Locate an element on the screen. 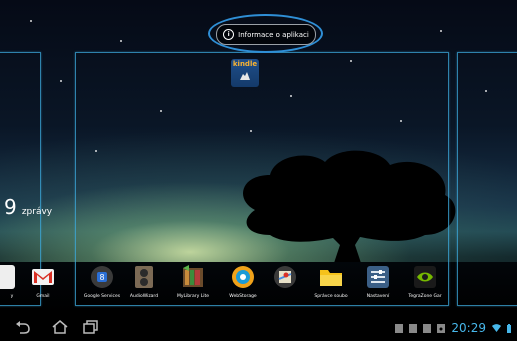 The width and height of the screenshot is (517, 341). dock-app-gmail: Gmail is located at coordinates (43, 282).